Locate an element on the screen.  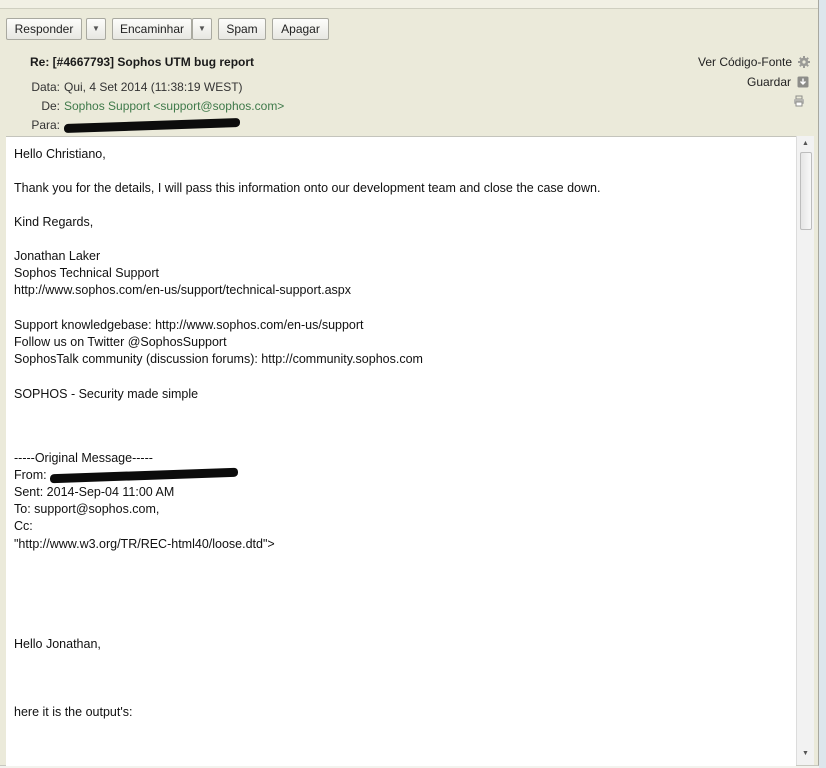
vertical-scrollbar: ▲ ▼ is located at coordinates (805, 450).